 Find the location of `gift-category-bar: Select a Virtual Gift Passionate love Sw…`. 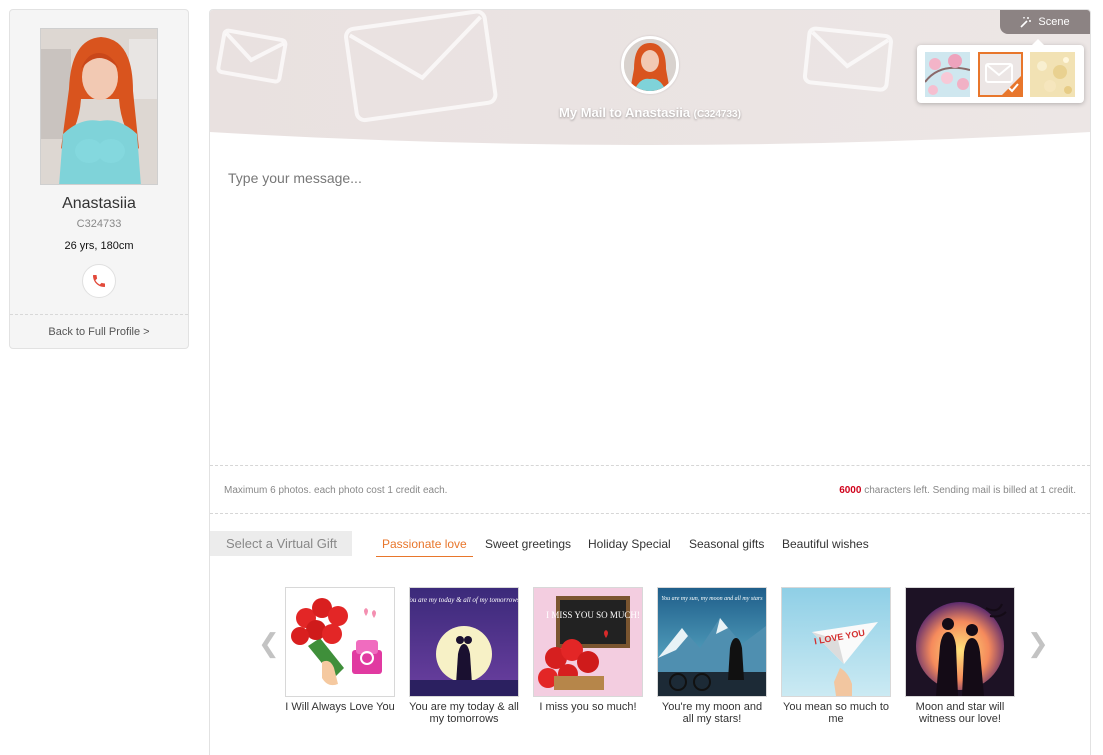

gift-category-bar: Select a Virtual Gift Passionate love Sw… is located at coordinates (650, 544).